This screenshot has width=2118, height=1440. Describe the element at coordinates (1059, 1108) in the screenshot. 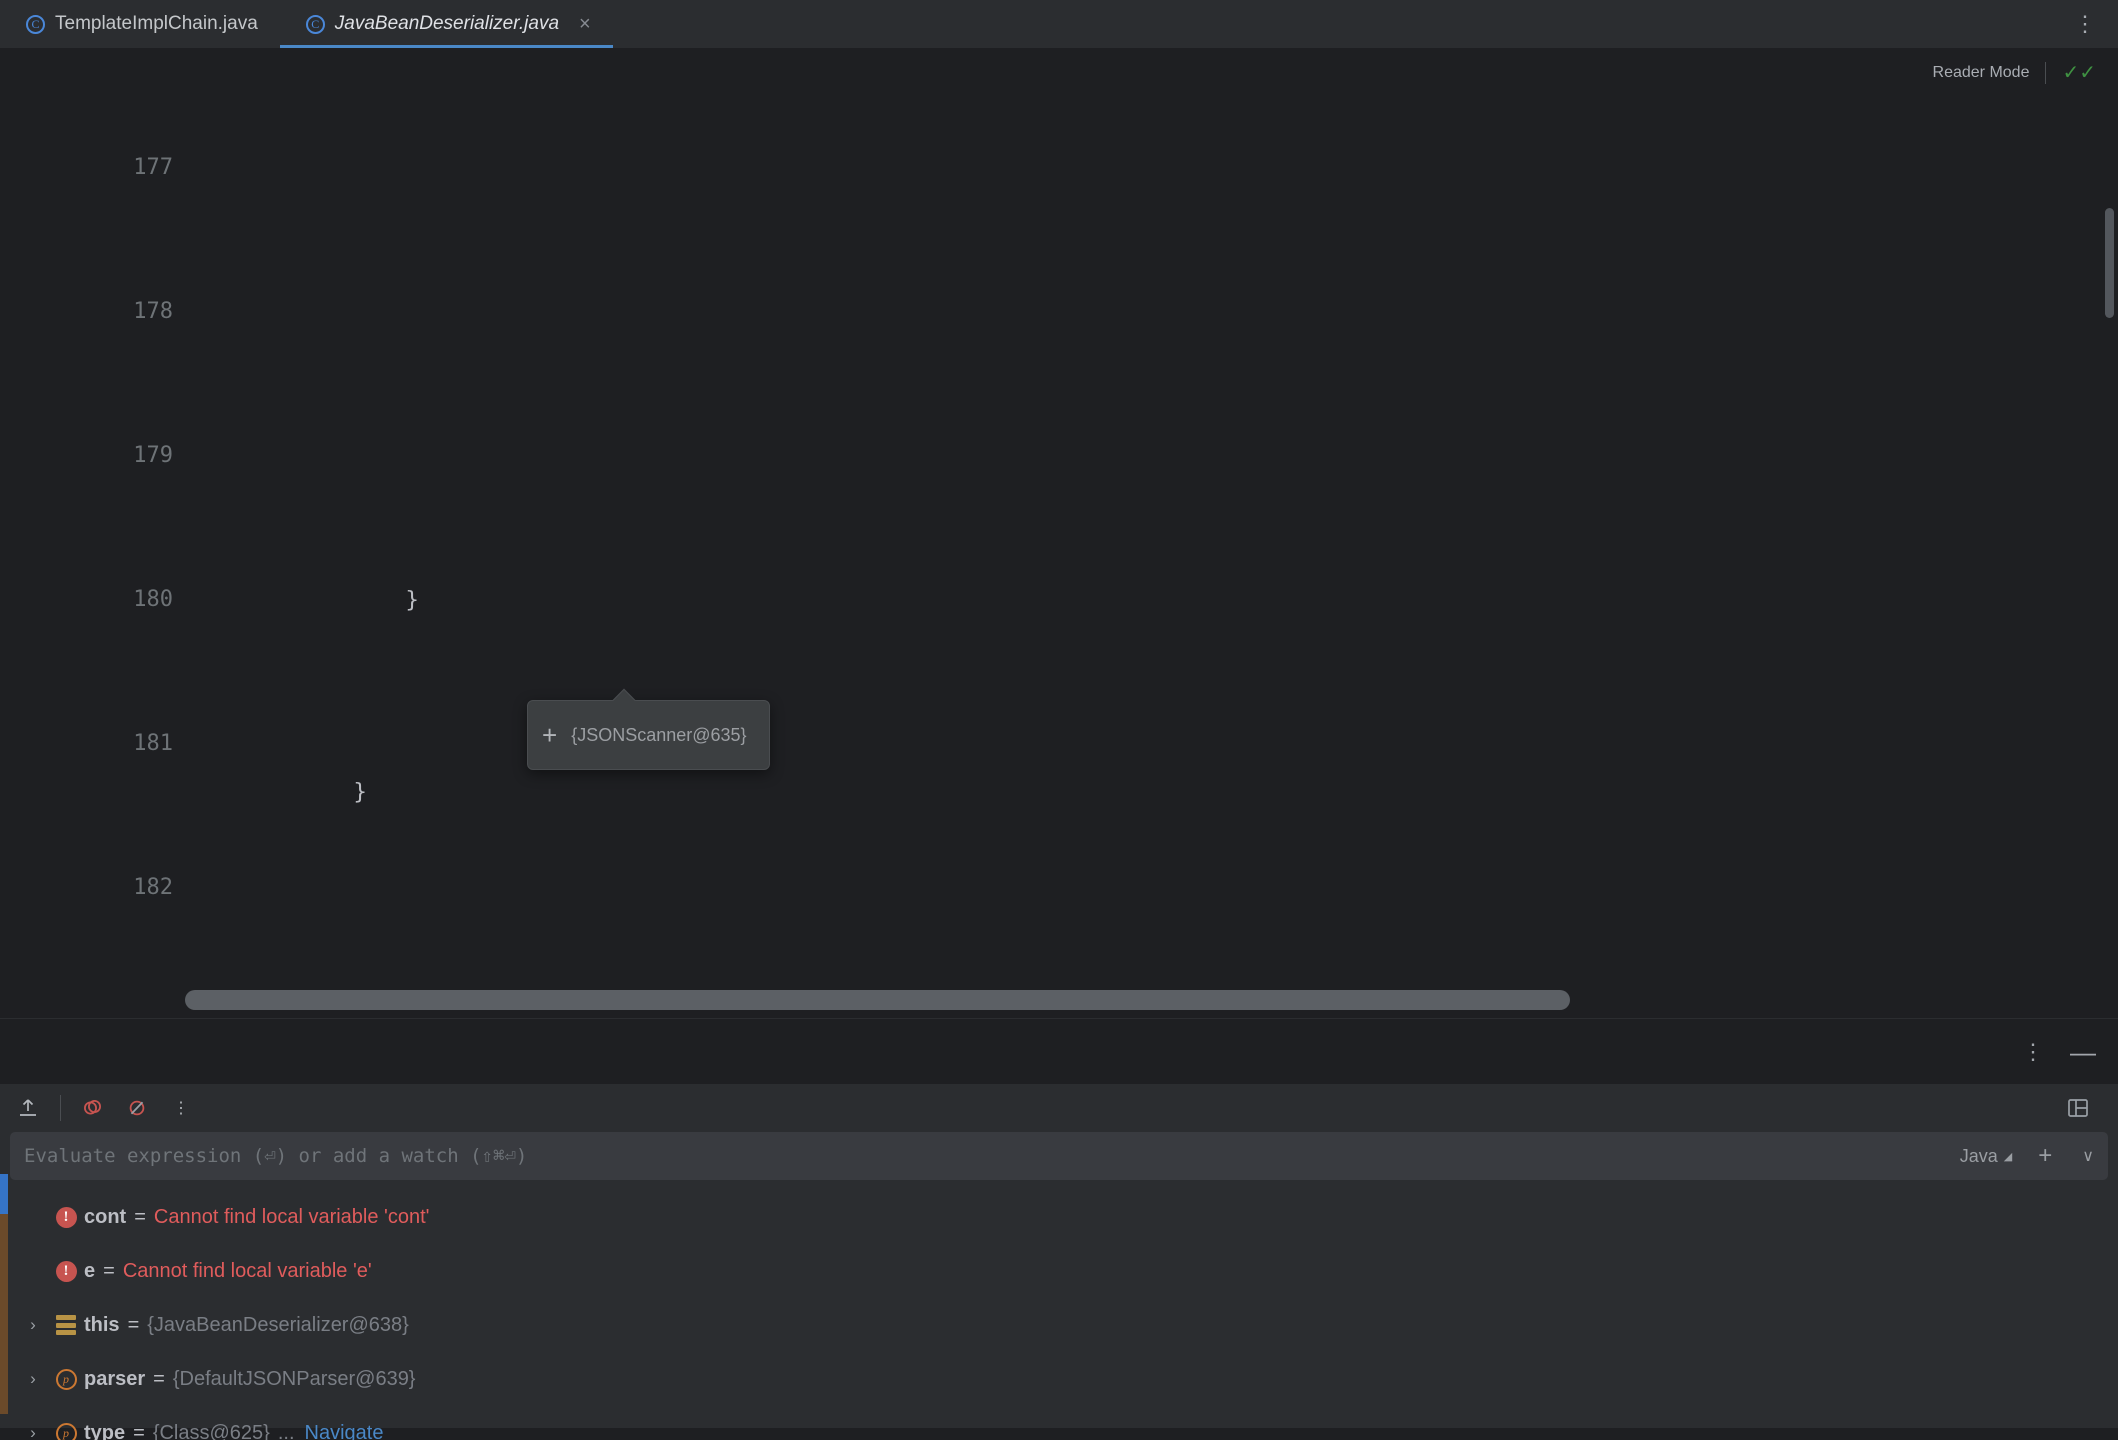

I see `debugger-toolbar: ⋮` at that location.